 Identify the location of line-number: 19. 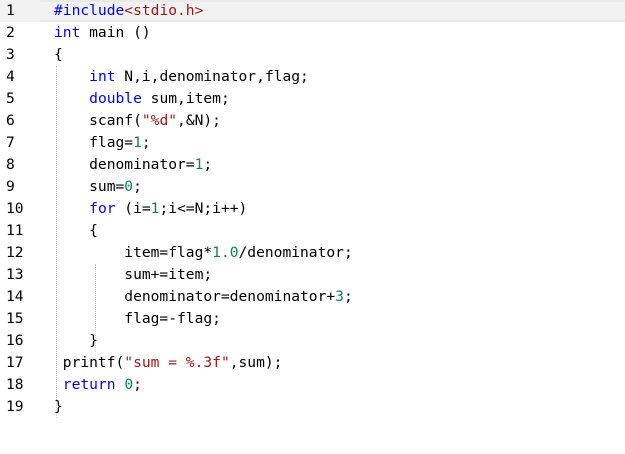
(15, 406).